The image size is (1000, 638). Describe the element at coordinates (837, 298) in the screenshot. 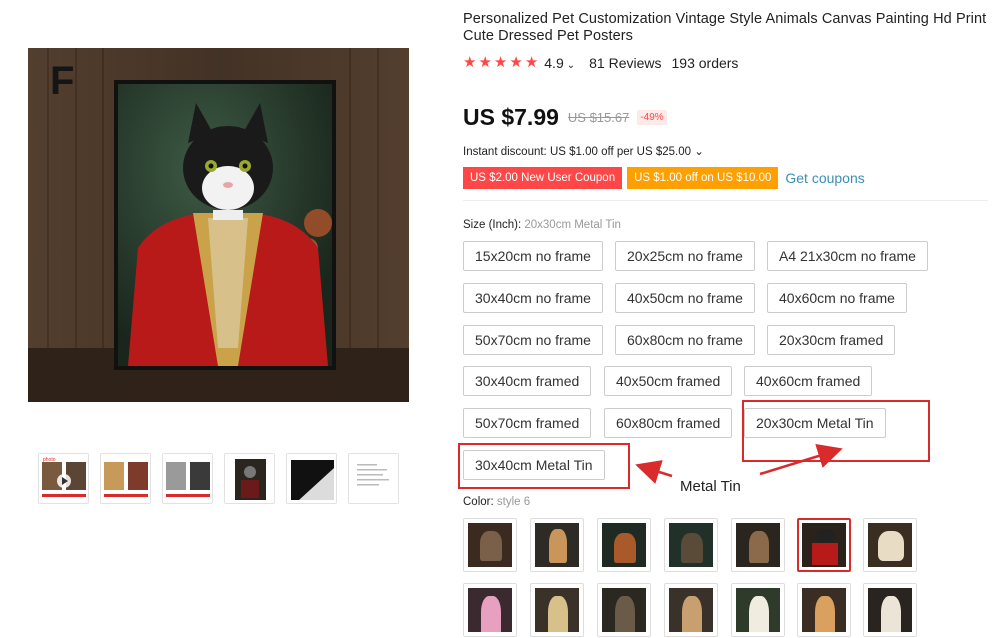

I see `size-option: 40x60cm no frame` at that location.